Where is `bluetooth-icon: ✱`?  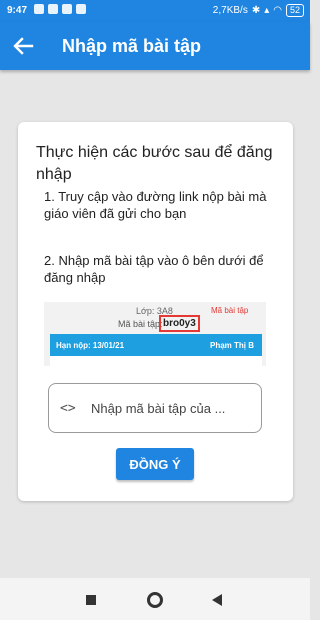 bluetooth-icon: ✱ is located at coordinates (256, 10).